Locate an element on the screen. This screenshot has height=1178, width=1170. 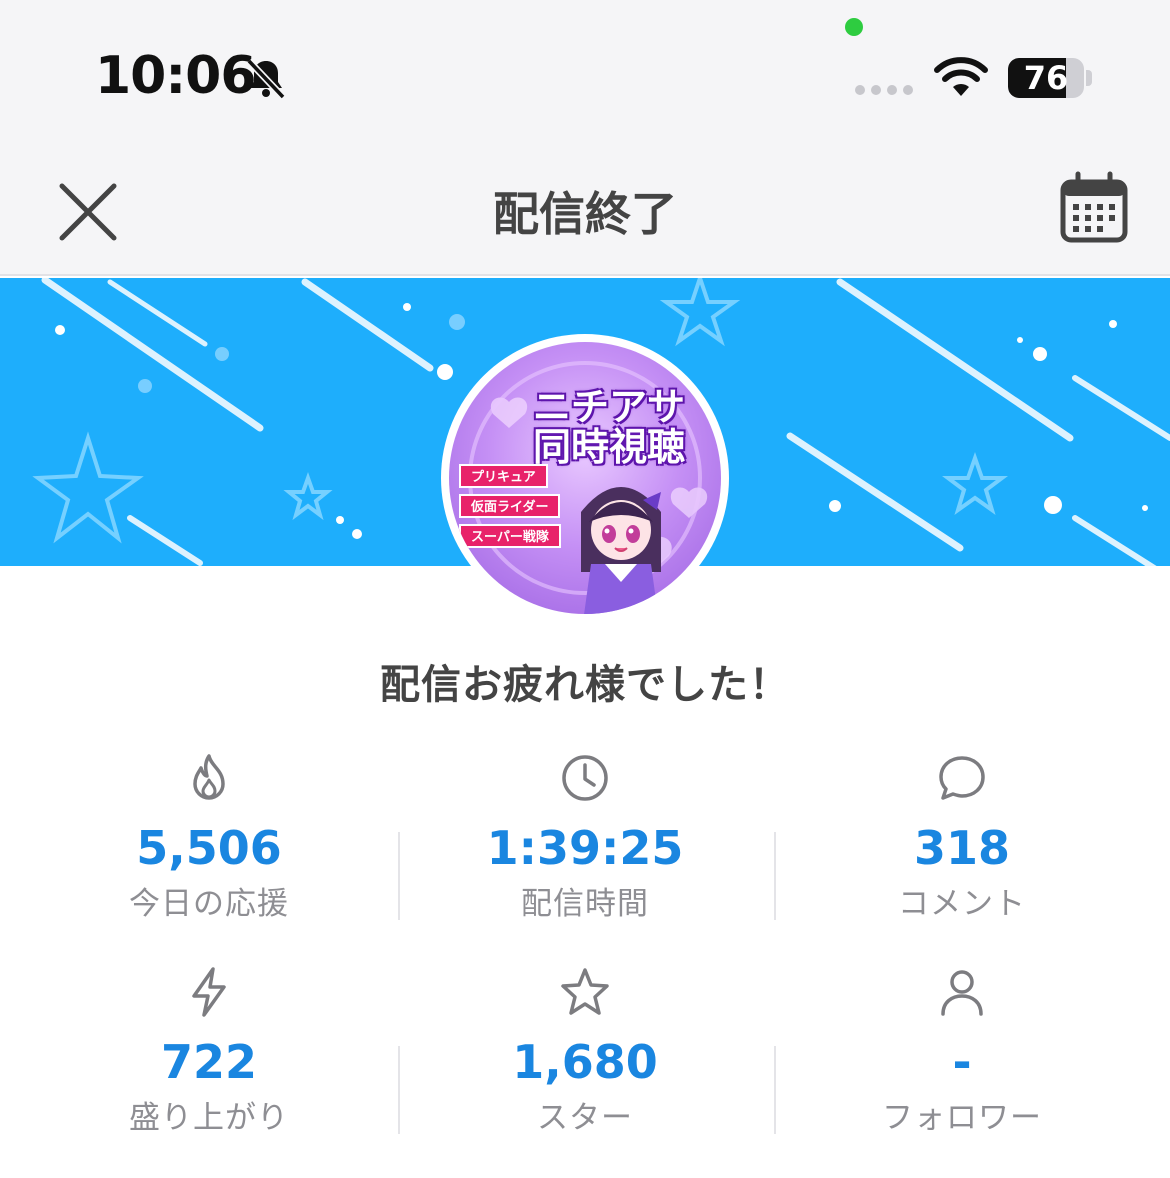
stat-followers: - フォロワー is located at coordinates (962, 1050).